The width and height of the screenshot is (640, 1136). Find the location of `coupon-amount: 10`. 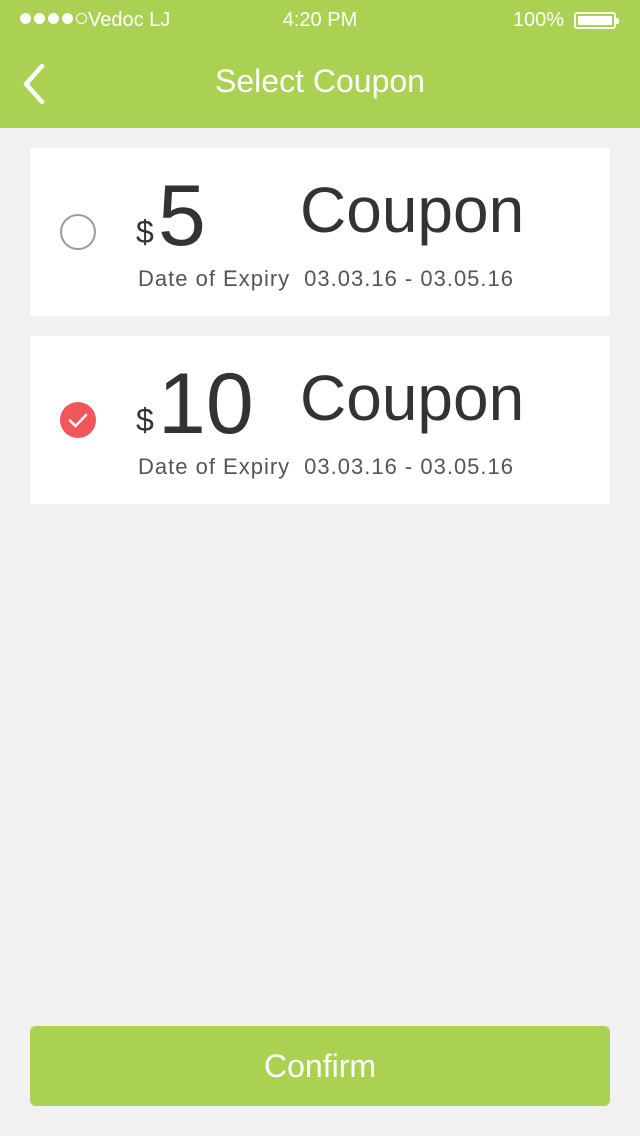

coupon-amount: 10 is located at coordinates (206, 404).